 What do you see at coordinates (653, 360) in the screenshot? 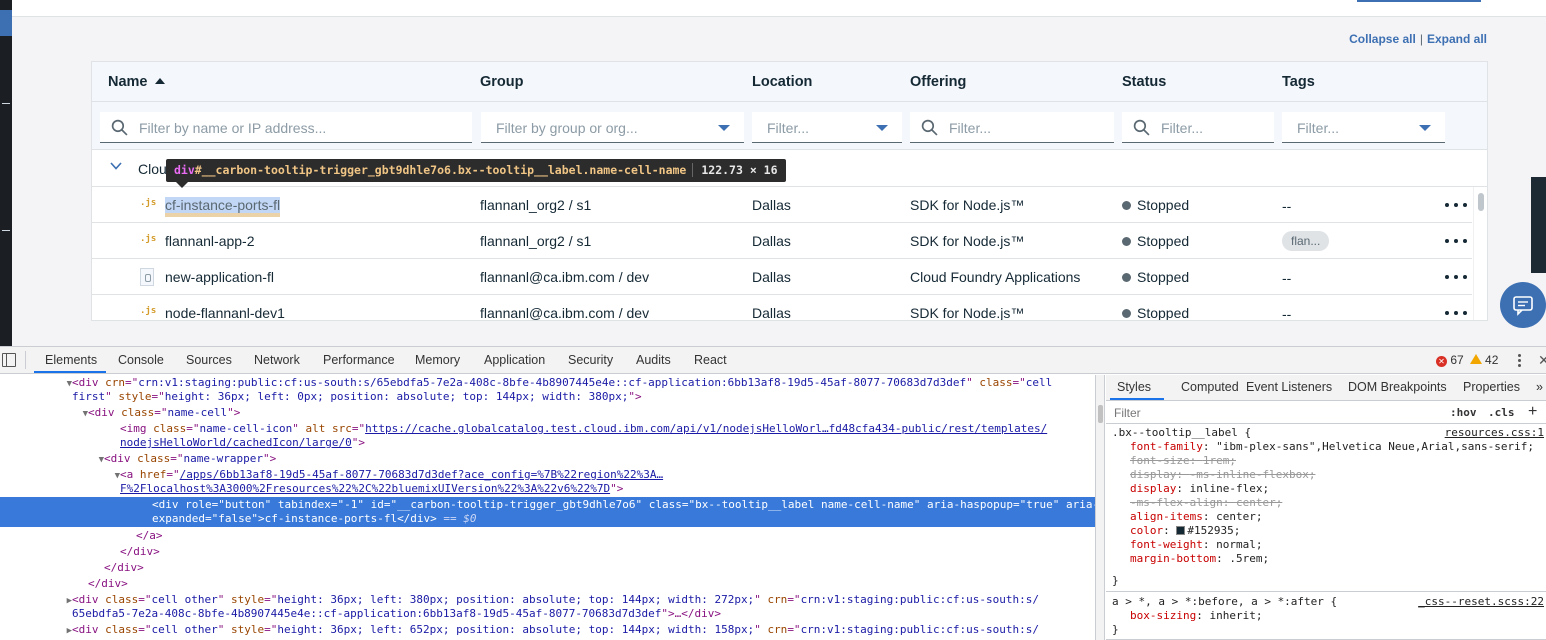
I see `tab-audits: Audits` at bounding box center [653, 360].